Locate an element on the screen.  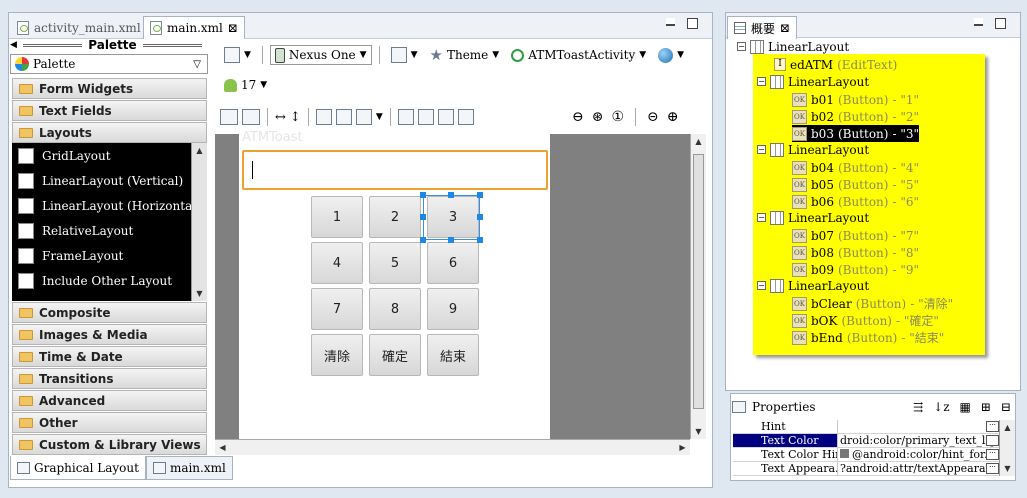
tab-outline: 概要 ⊠ is located at coordinates (762, 27).